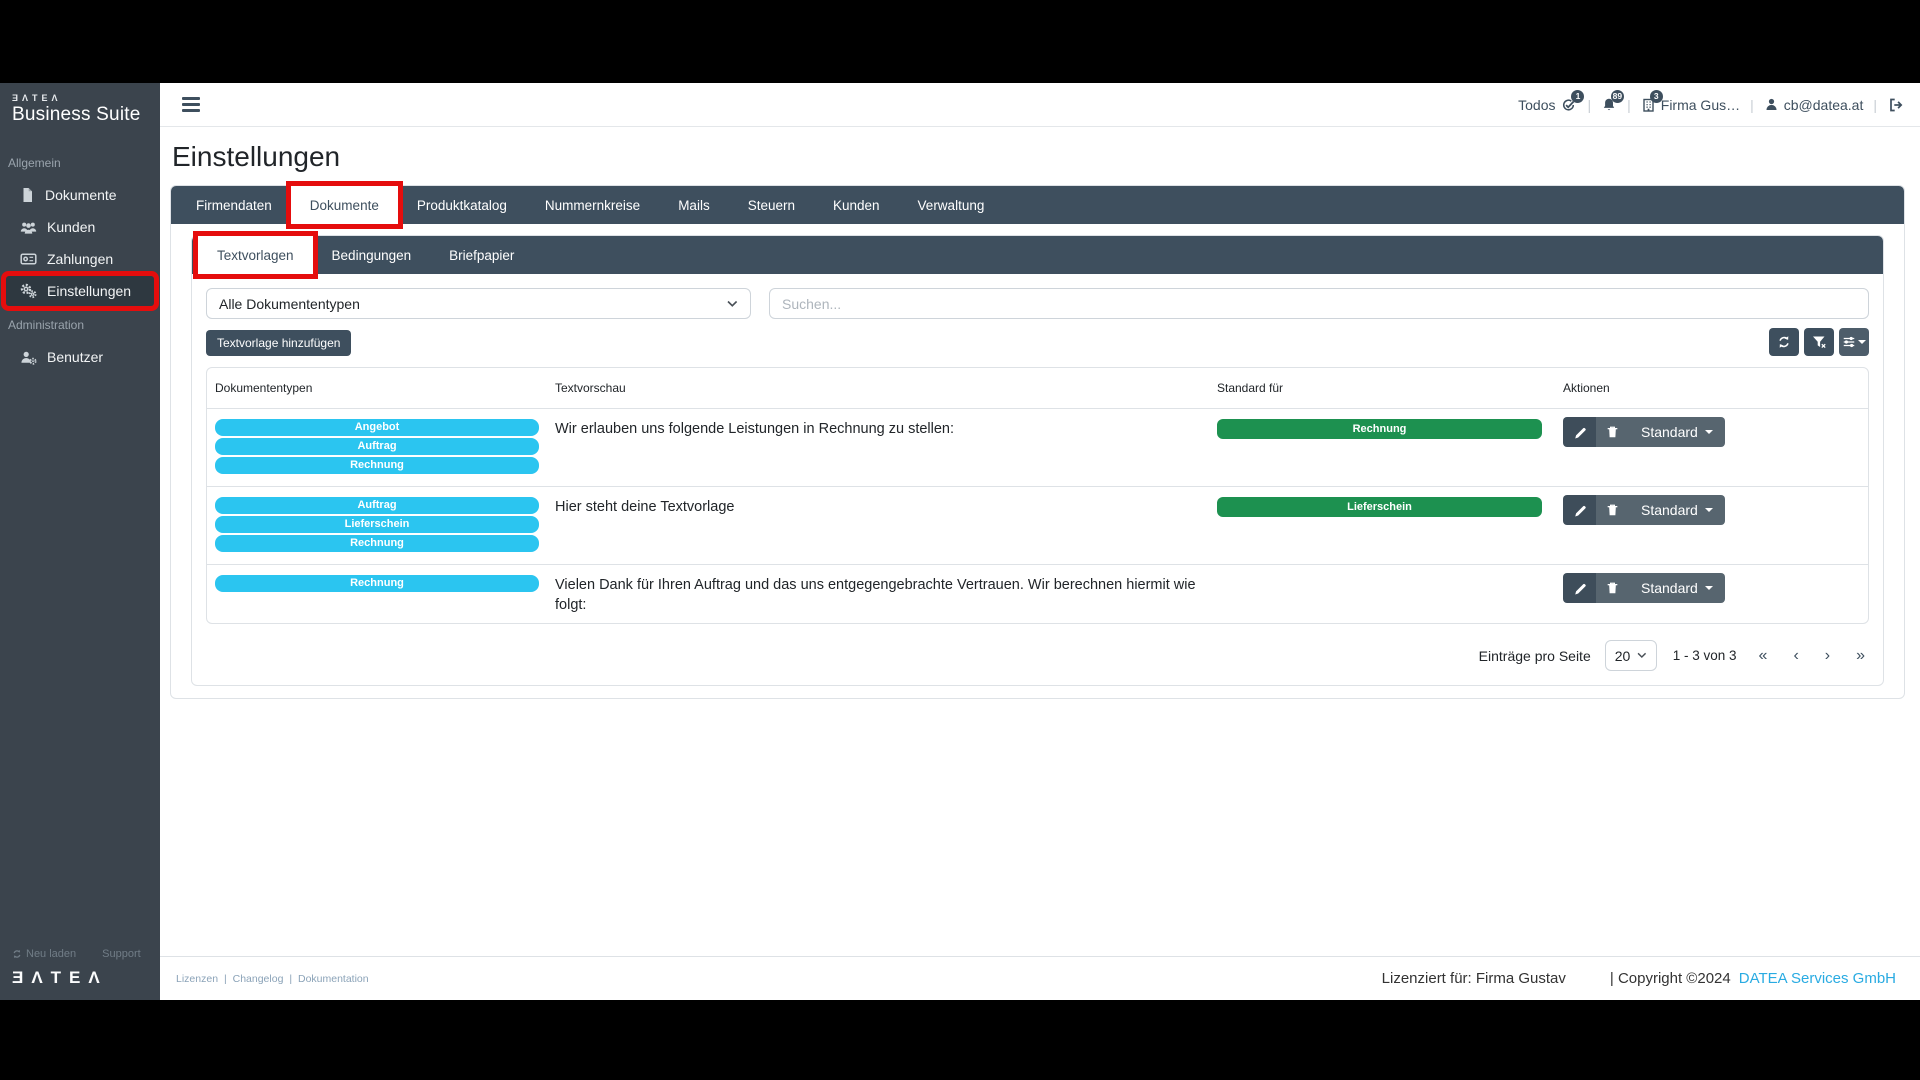 Image resolution: width=1920 pixels, height=1080 pixels. Describe the element at coordinates (478, 303) in the screenshot. I see `document-type-select: Alle Dokumententypen` at that location.